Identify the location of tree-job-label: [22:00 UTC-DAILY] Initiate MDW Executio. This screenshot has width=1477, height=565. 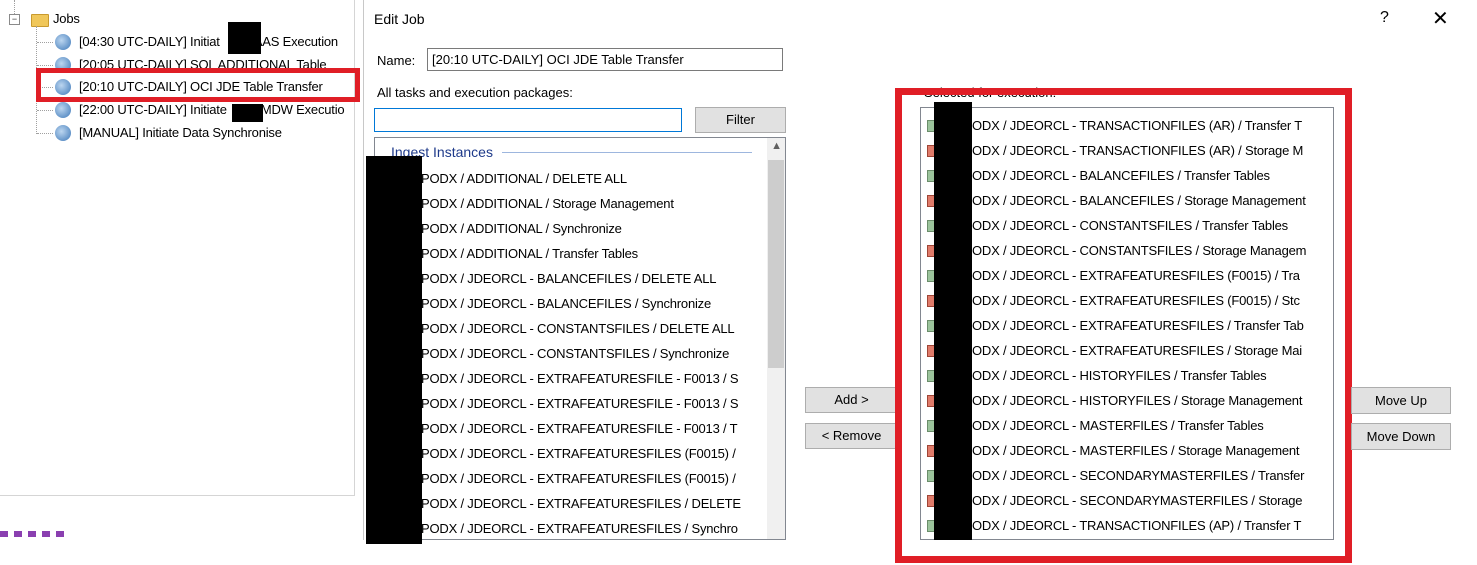
(212, 109).